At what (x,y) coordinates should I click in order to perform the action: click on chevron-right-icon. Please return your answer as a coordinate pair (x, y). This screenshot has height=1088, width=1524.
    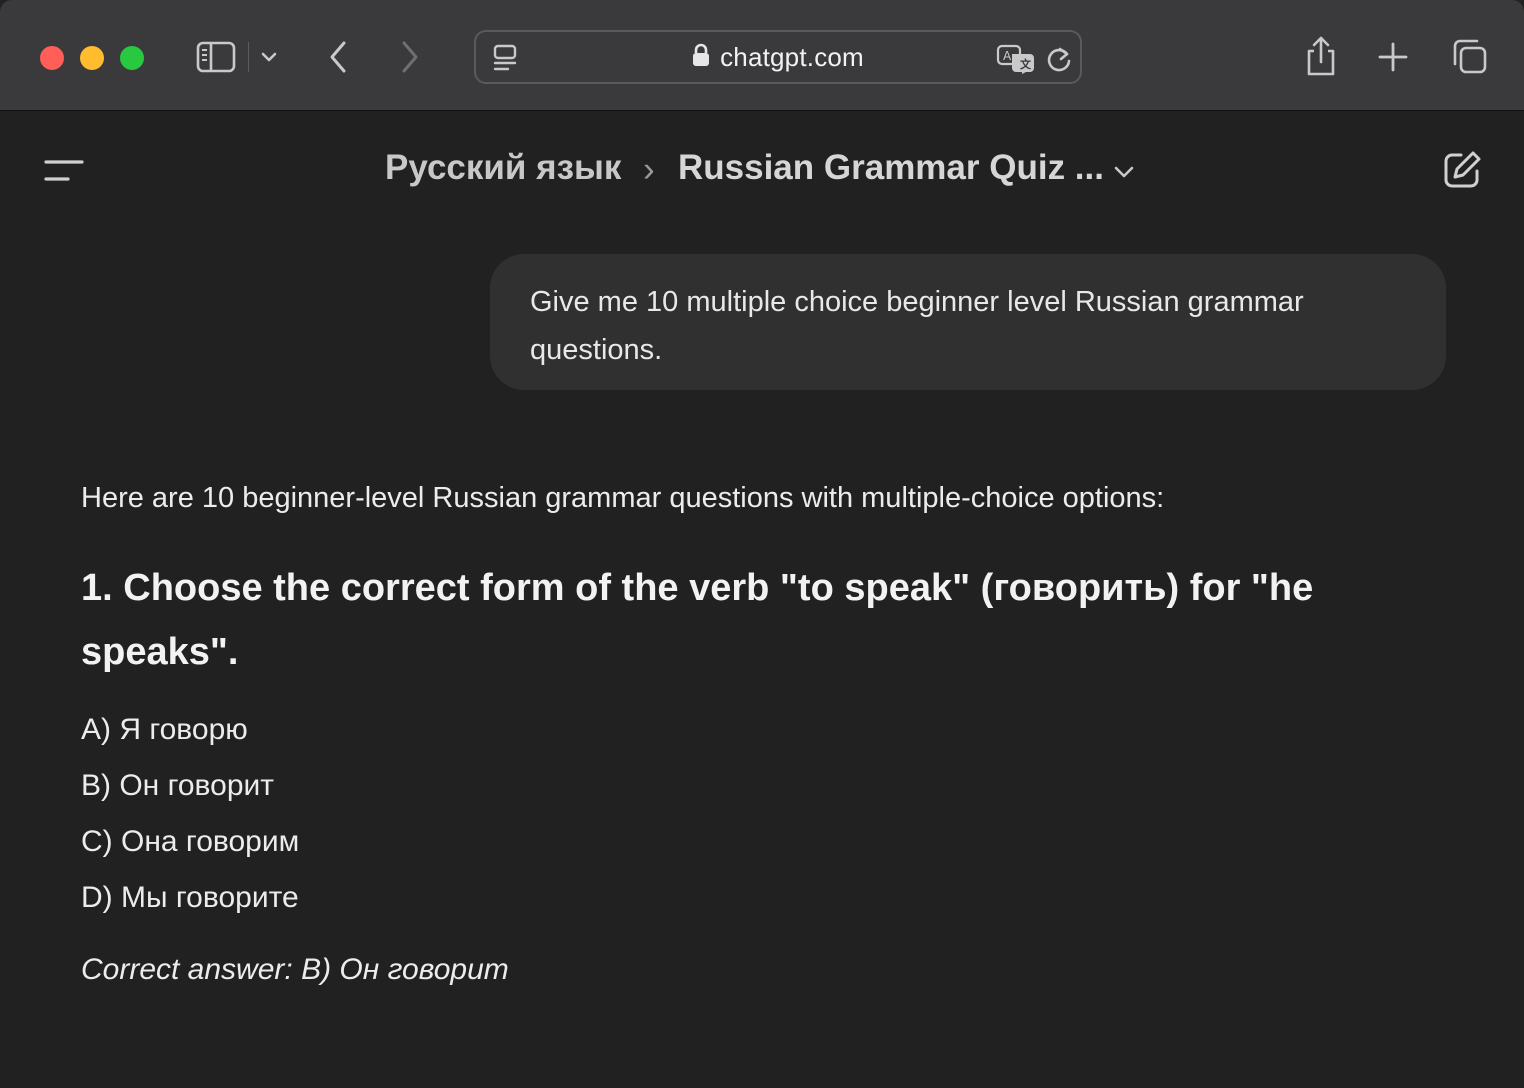
    Looking at the image, I should click on (410, 57).